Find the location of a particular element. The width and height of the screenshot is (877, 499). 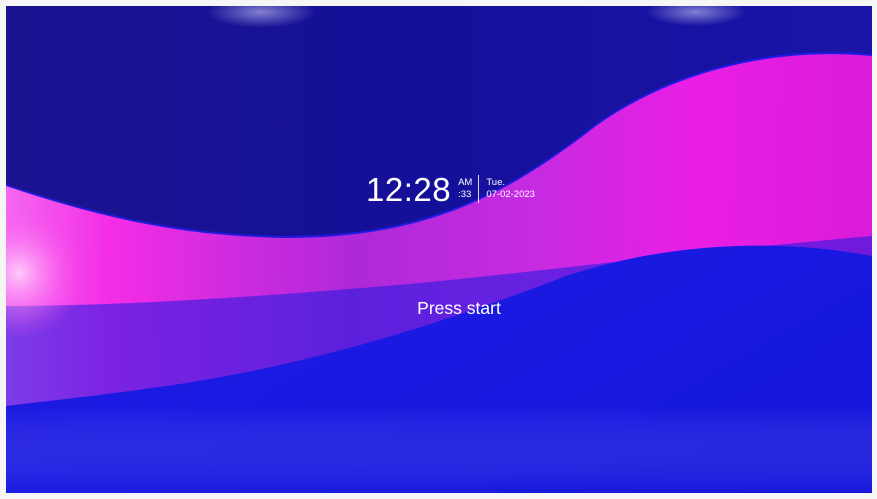

press-start-prompt: Press start is located at coordinates (439, 308).